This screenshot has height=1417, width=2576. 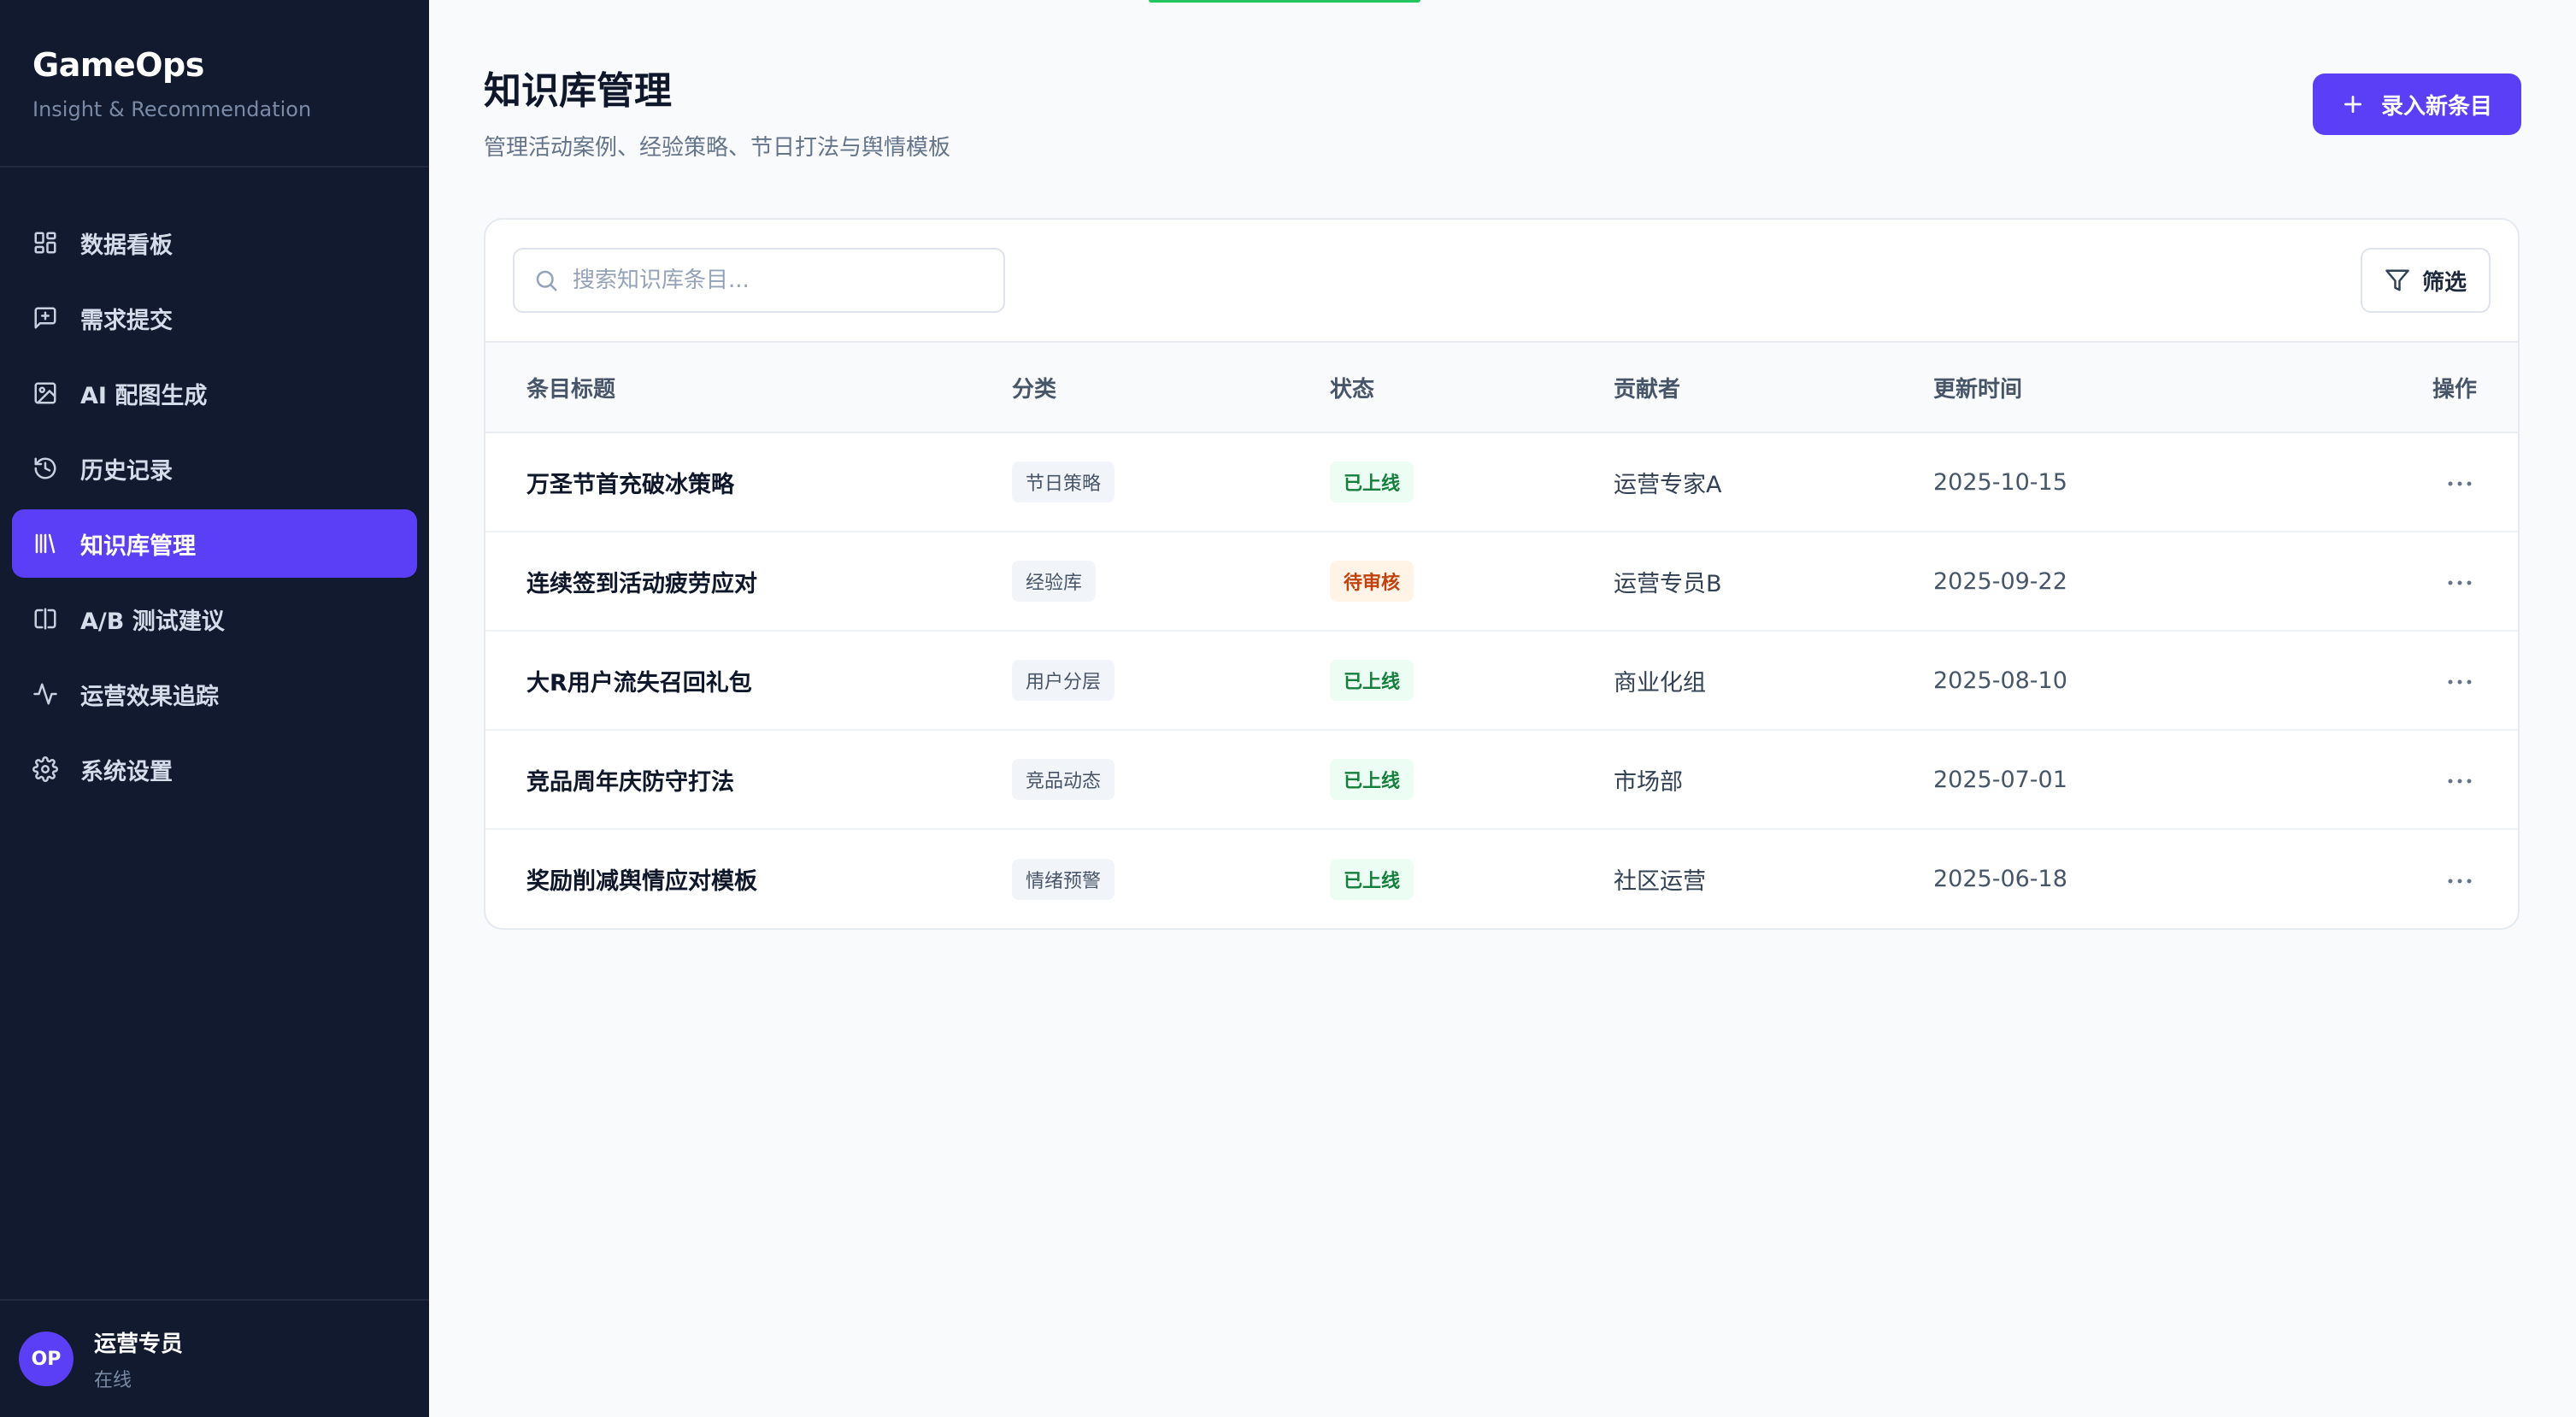 What do you see at coordinates (45, 769) in the screenshot?
I see `settings-gear-icon` at bounding box center [45, 769].